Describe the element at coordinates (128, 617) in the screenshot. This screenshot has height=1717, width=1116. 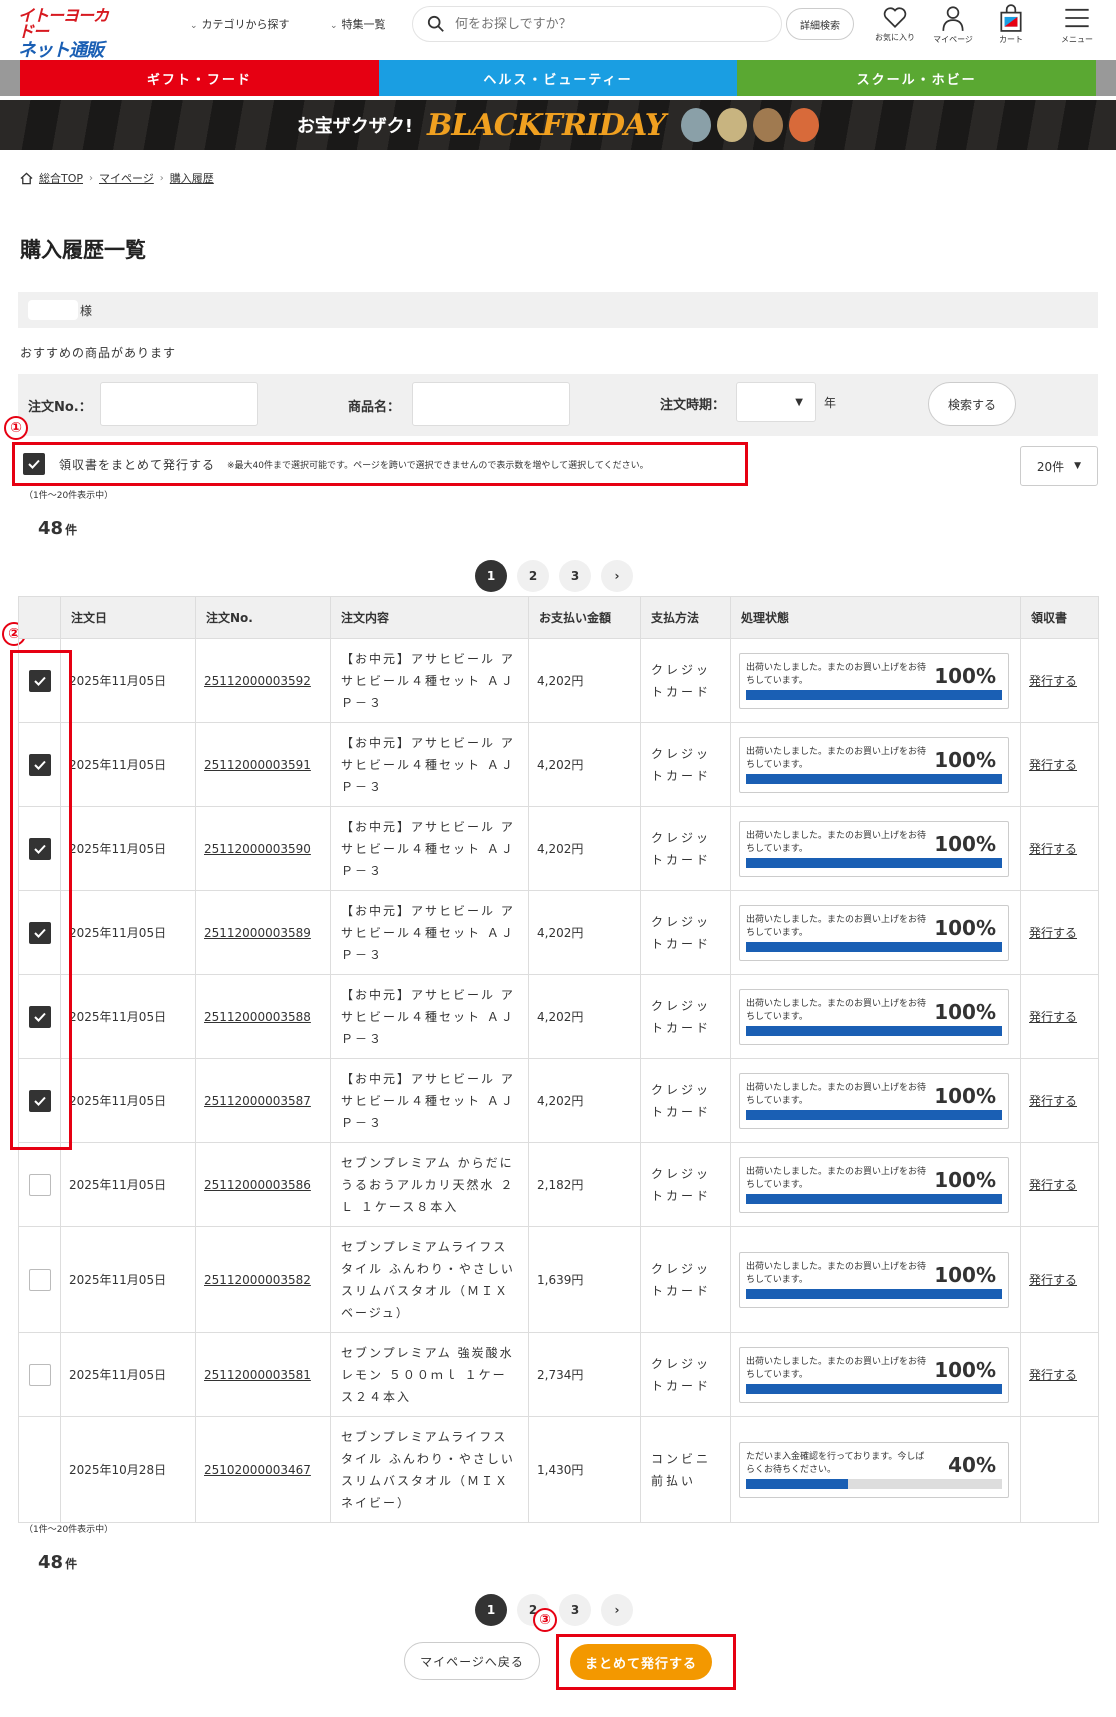
I see `col-order-date: 注文日` at that location.